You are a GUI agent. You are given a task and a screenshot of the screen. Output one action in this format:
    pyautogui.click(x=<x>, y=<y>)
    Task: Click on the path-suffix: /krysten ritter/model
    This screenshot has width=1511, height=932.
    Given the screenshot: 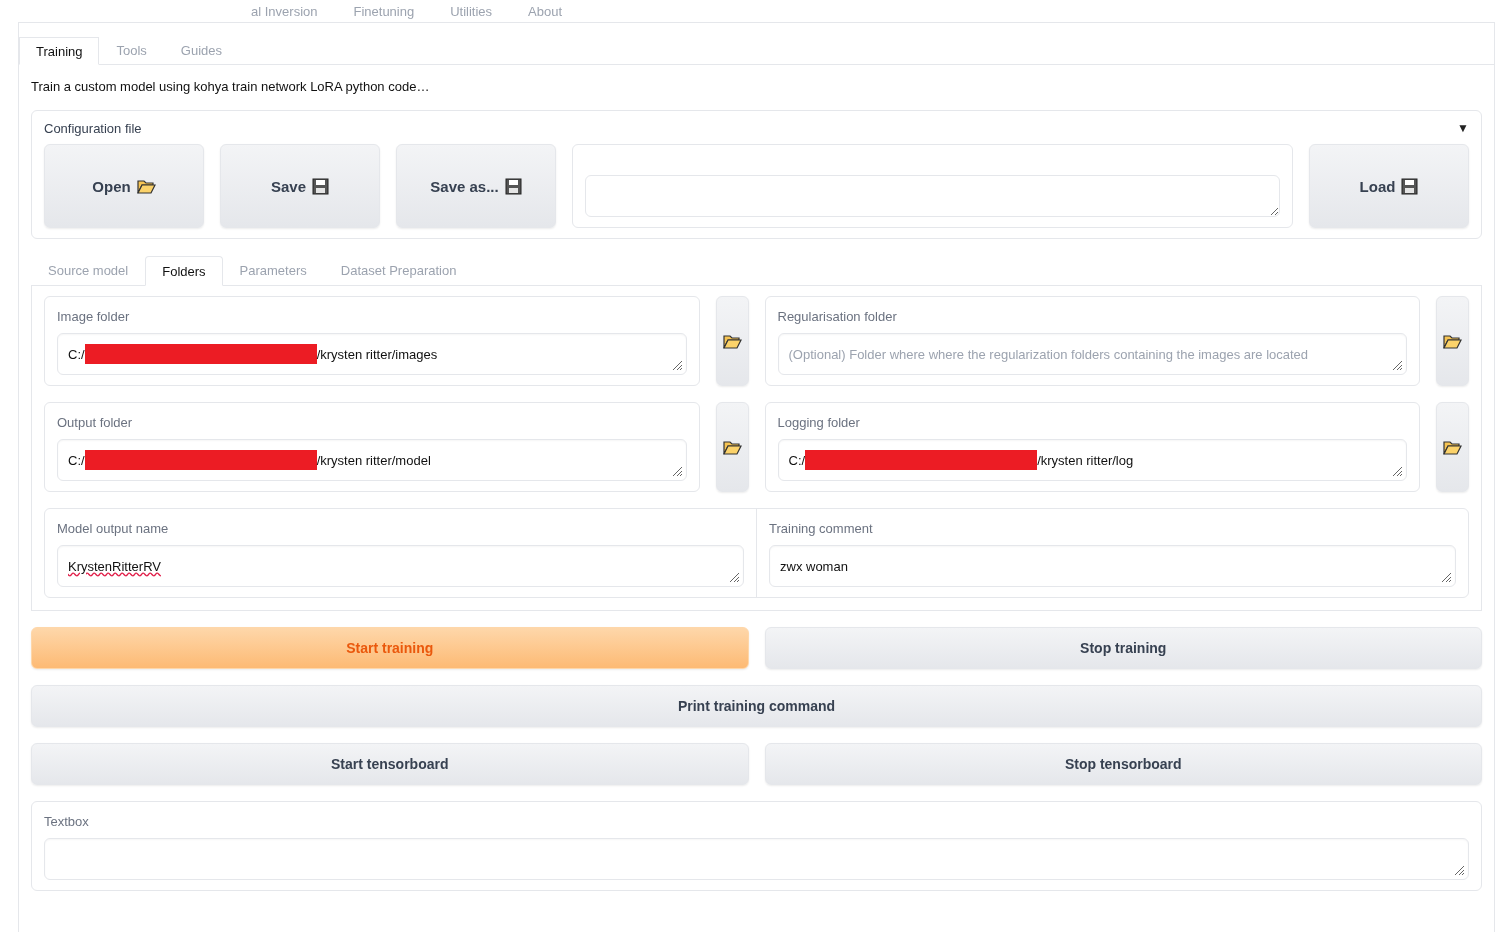 What is the action you would take?
    pyautogui.click(x=373, y=460)
    